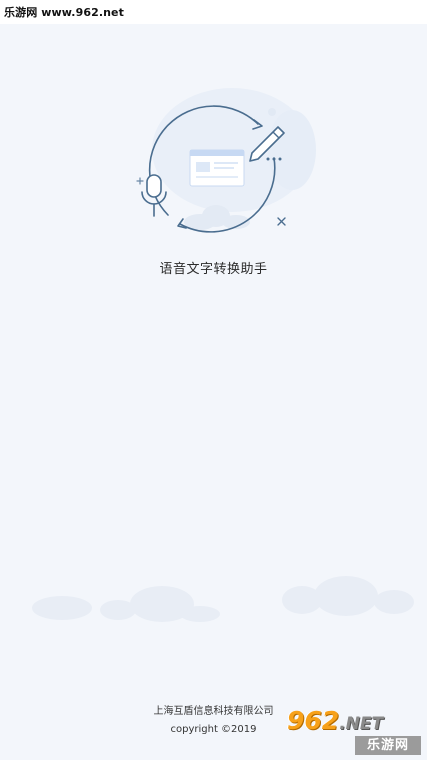 This screenshot has width=427, height=760. Describe the element at coordinates (213, 269) in the screenshot. I see `app-title: 语音文字转换助手` at that location.